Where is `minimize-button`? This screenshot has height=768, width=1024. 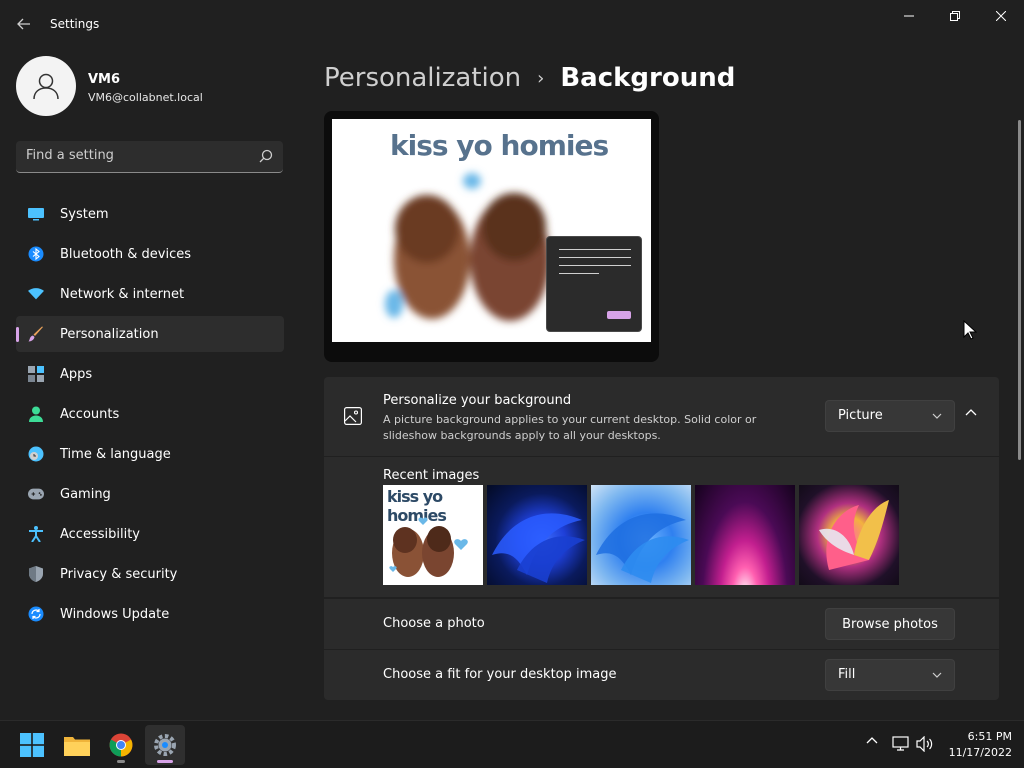 minimize-button is located at coordinates (909, 16).